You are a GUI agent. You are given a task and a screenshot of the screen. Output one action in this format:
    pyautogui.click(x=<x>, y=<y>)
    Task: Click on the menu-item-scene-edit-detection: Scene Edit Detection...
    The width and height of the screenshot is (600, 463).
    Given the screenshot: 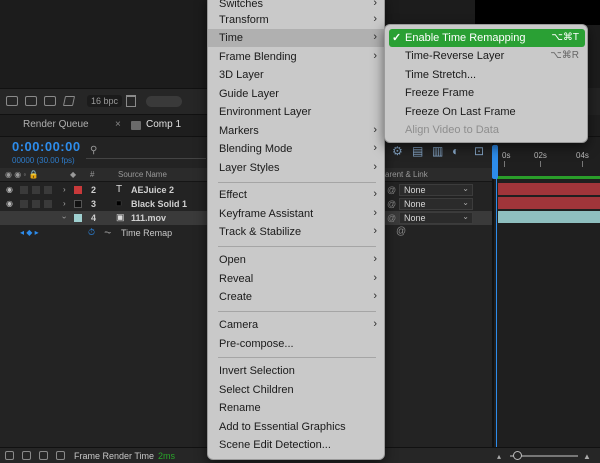 What is the action you would take?
    pyautogui.click(x=297, y=445)
    